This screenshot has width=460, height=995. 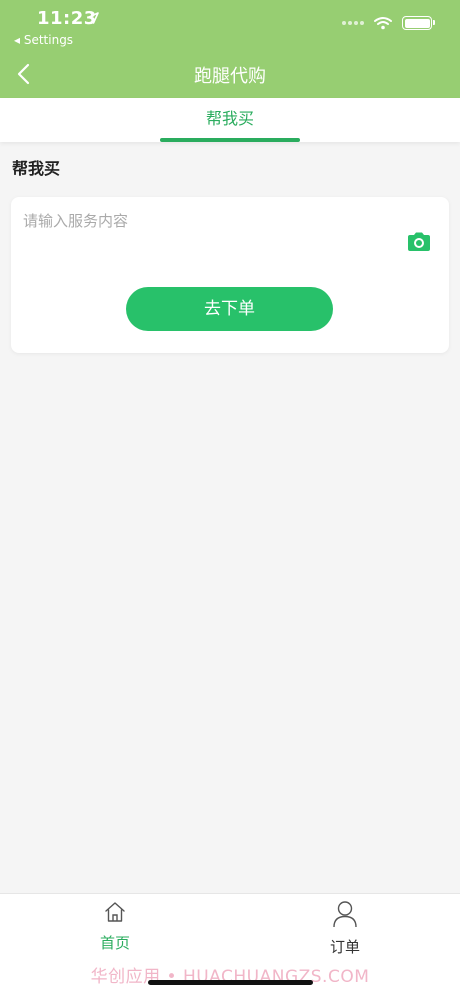 What do you see at coordinates (230, 49) in the screenshot?
I see `top-header: 11:23 ◂ Settings 跑腿代购` at bounding box center [230, 49].